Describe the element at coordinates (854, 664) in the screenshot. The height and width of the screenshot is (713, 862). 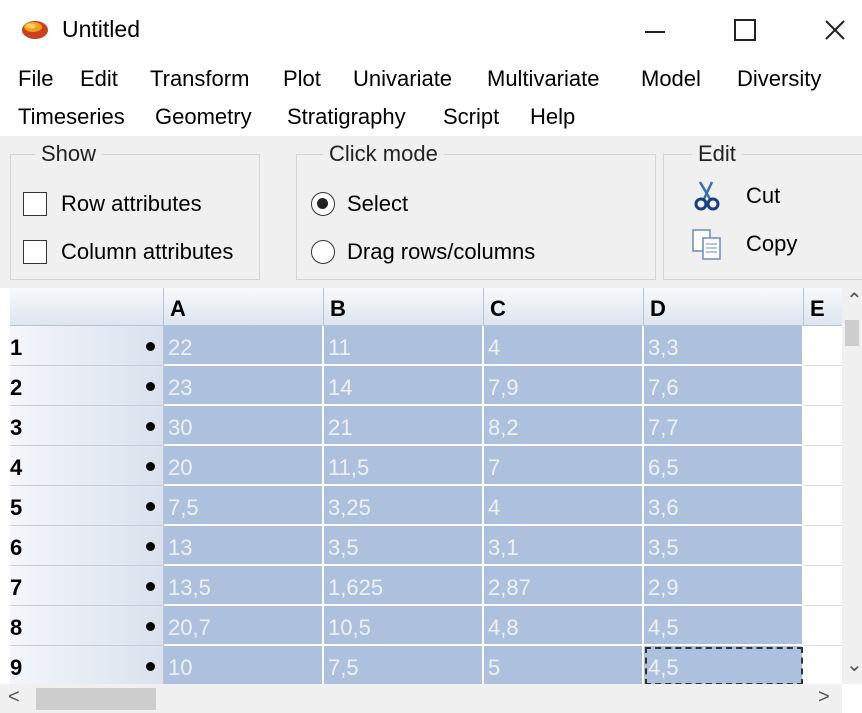
I see `scroll-down-icon: ⌄` at that location.